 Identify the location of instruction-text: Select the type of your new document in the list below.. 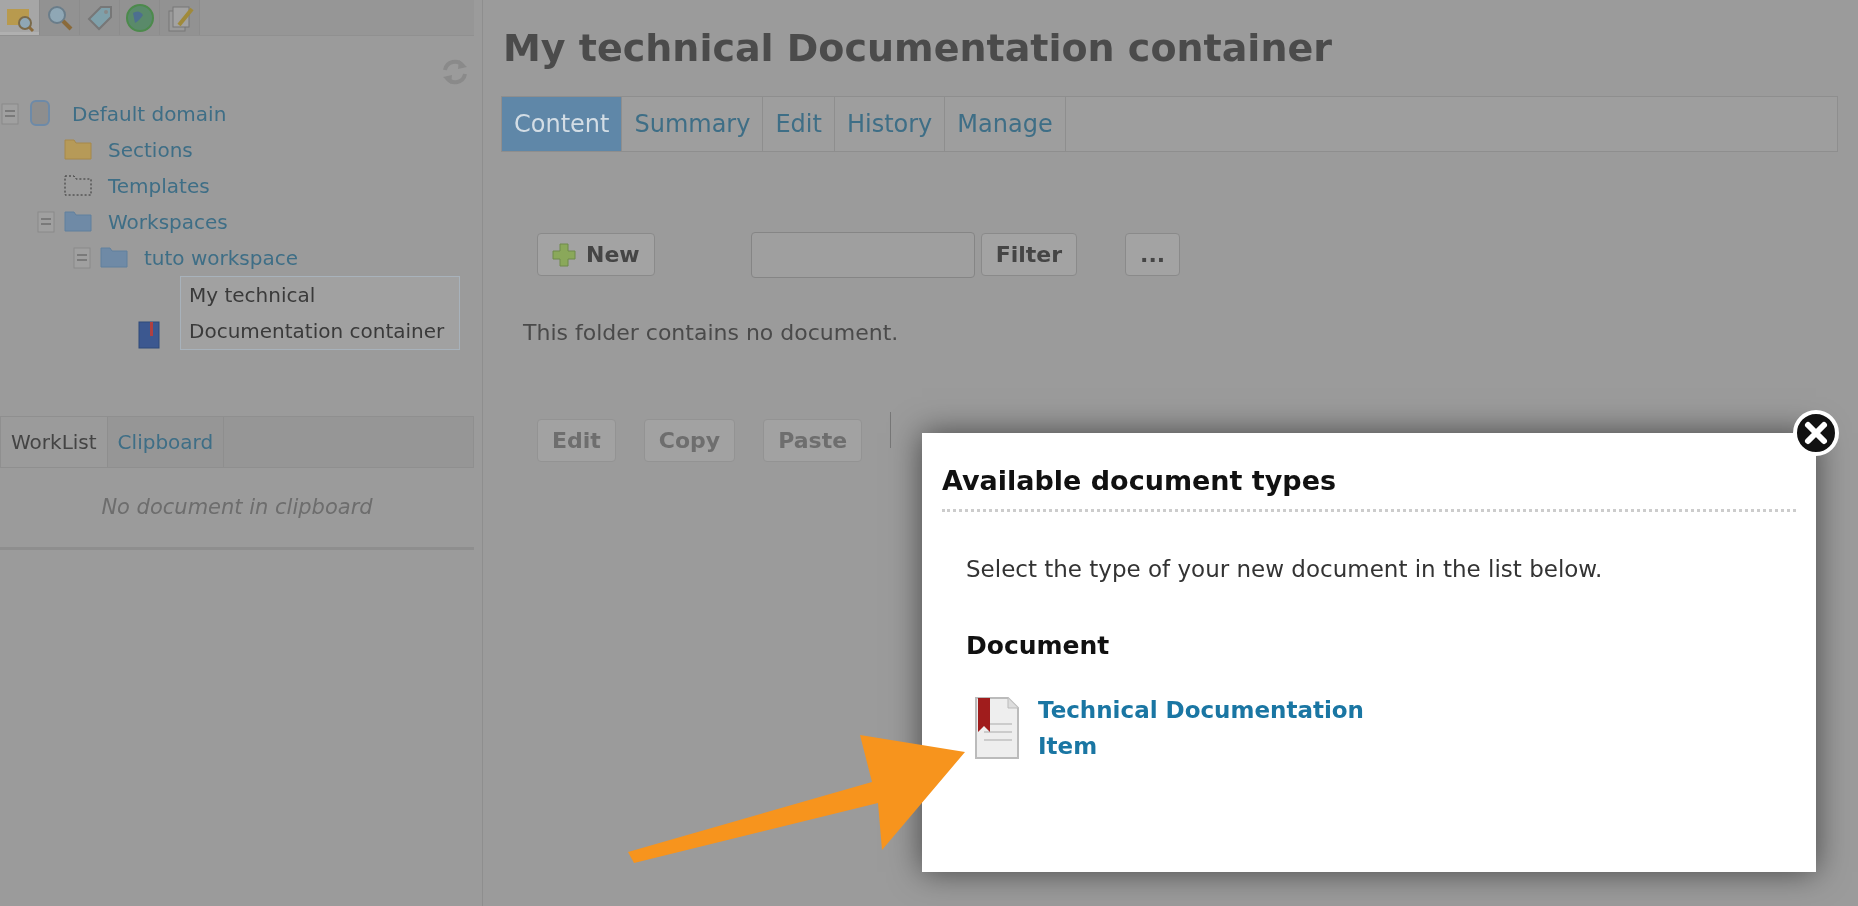
(1285, 570).